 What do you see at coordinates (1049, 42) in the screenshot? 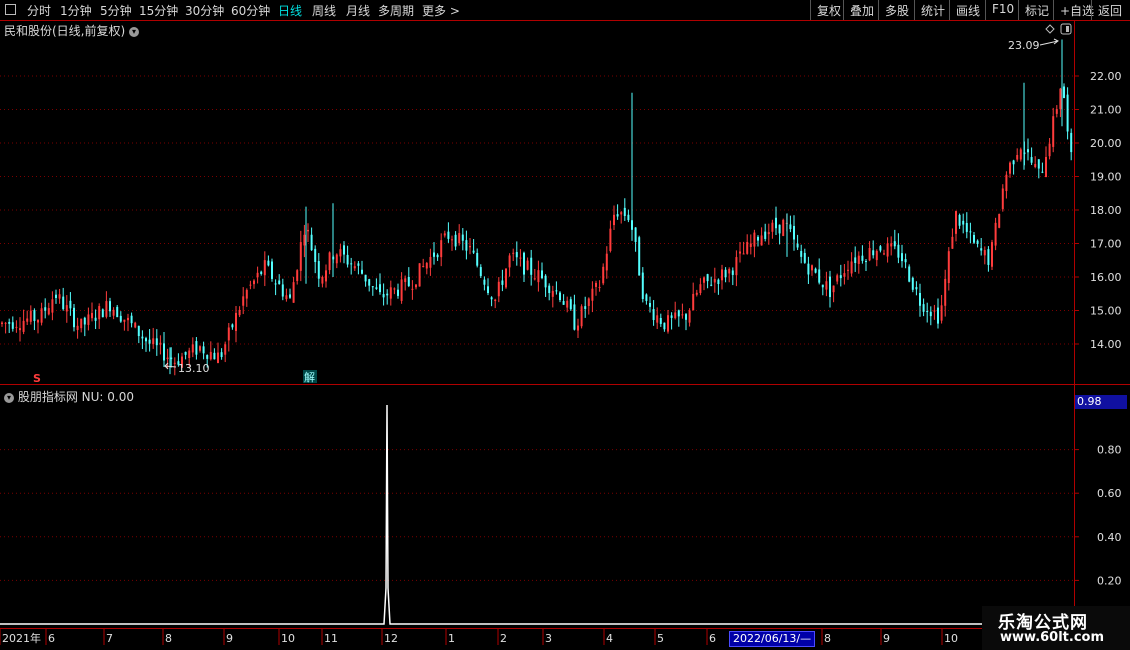
I see `high-arrow-icon` at bounding box center [1049, 42].